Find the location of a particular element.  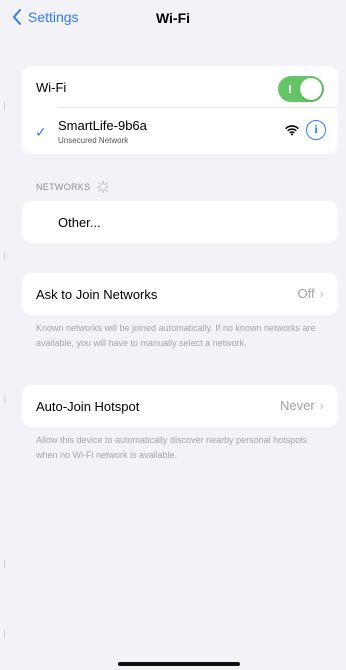

auto-join-hotspot-card: Auto-Join Hotspot Never › is located at coordinates (180, 406).